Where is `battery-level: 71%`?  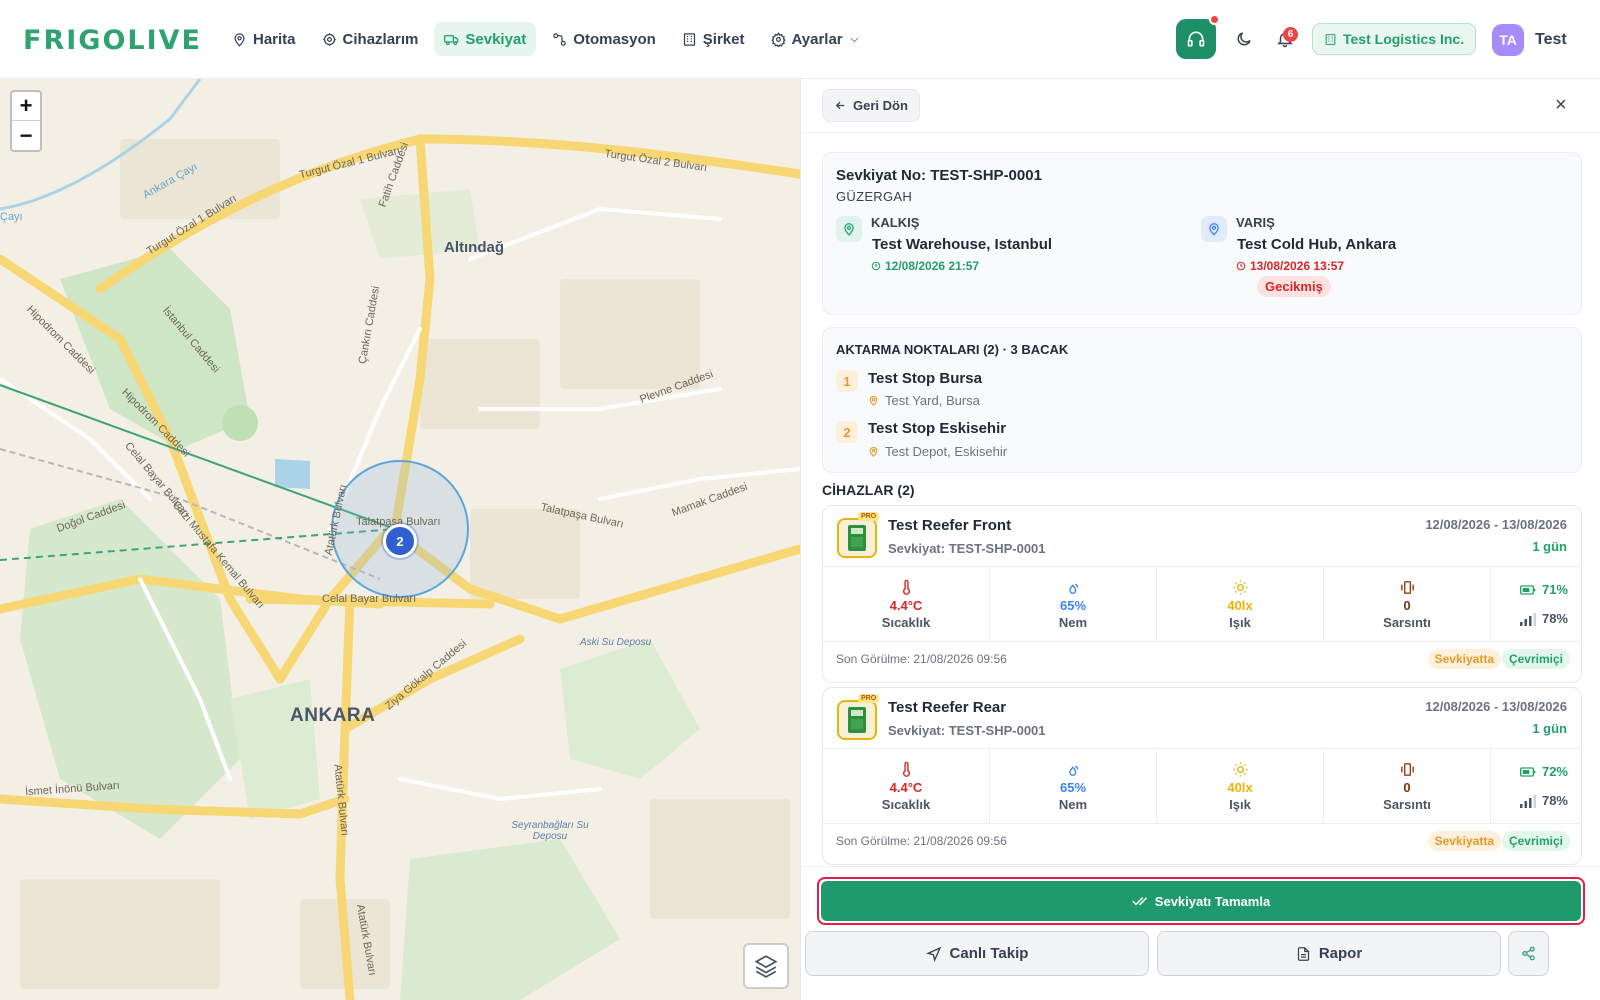
battery-level: 71% is located at coordinates (1543, 589).